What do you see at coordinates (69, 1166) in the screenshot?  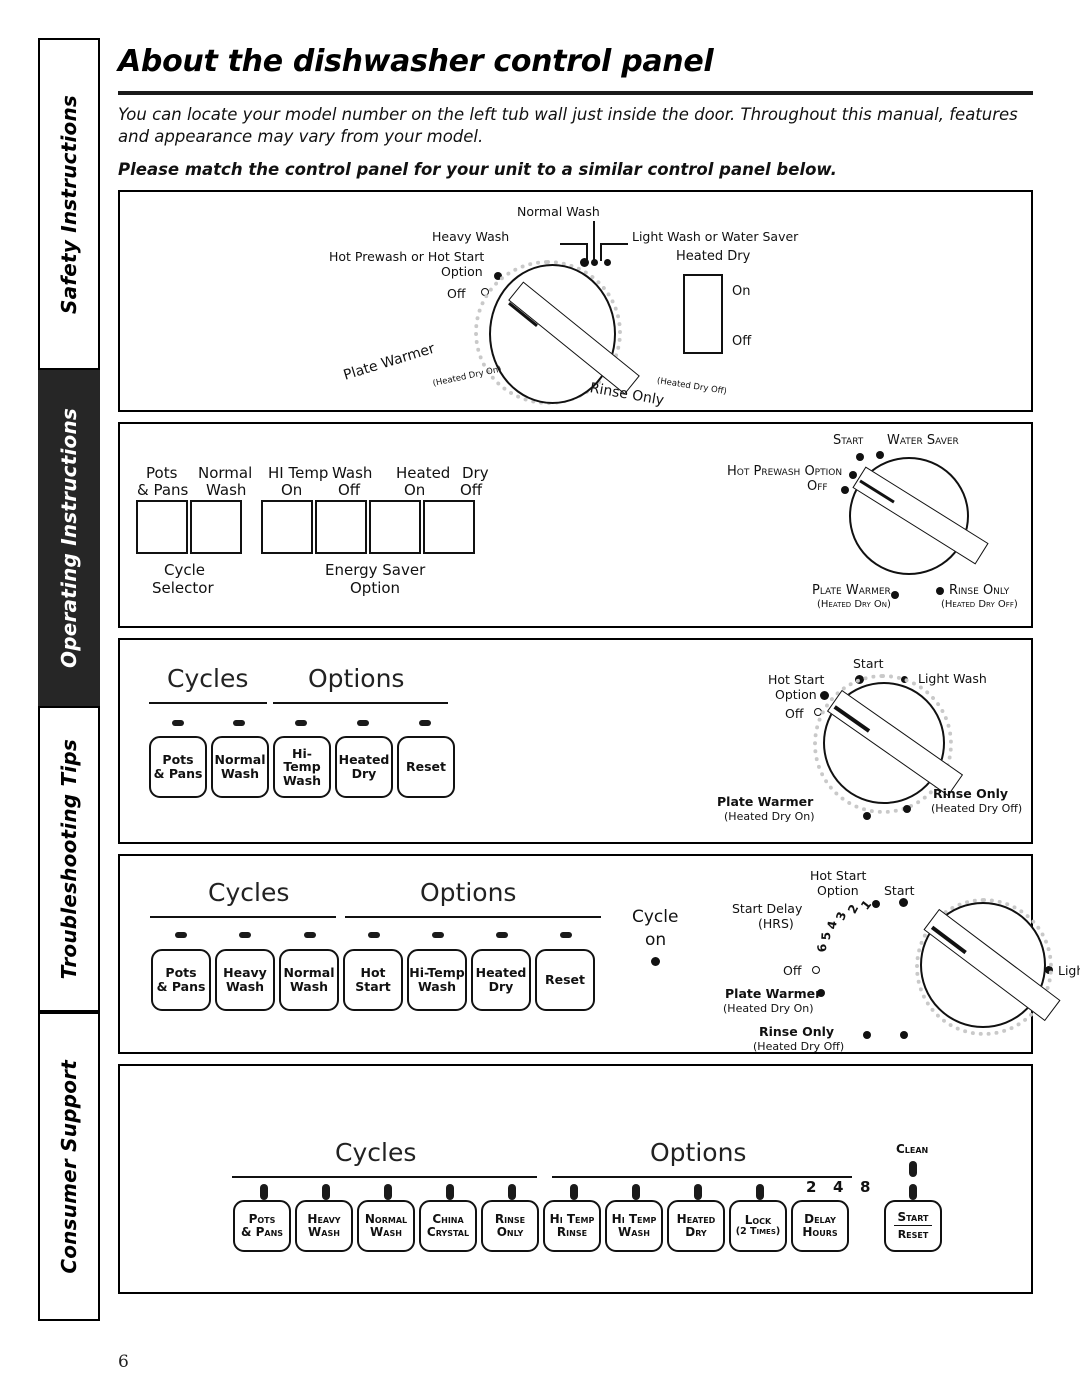 I see `sidebar-item-consumer-support: Consumer Support` at bounding box center [69, 1166].